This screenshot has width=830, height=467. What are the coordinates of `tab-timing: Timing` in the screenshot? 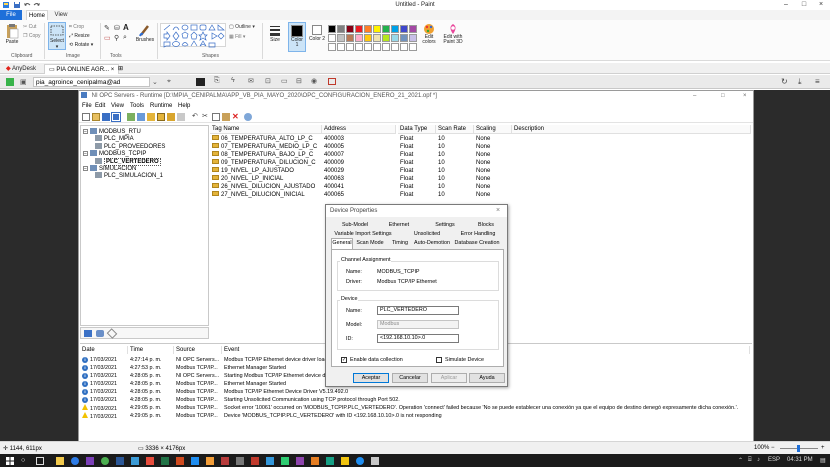 It's located at (400, 243).